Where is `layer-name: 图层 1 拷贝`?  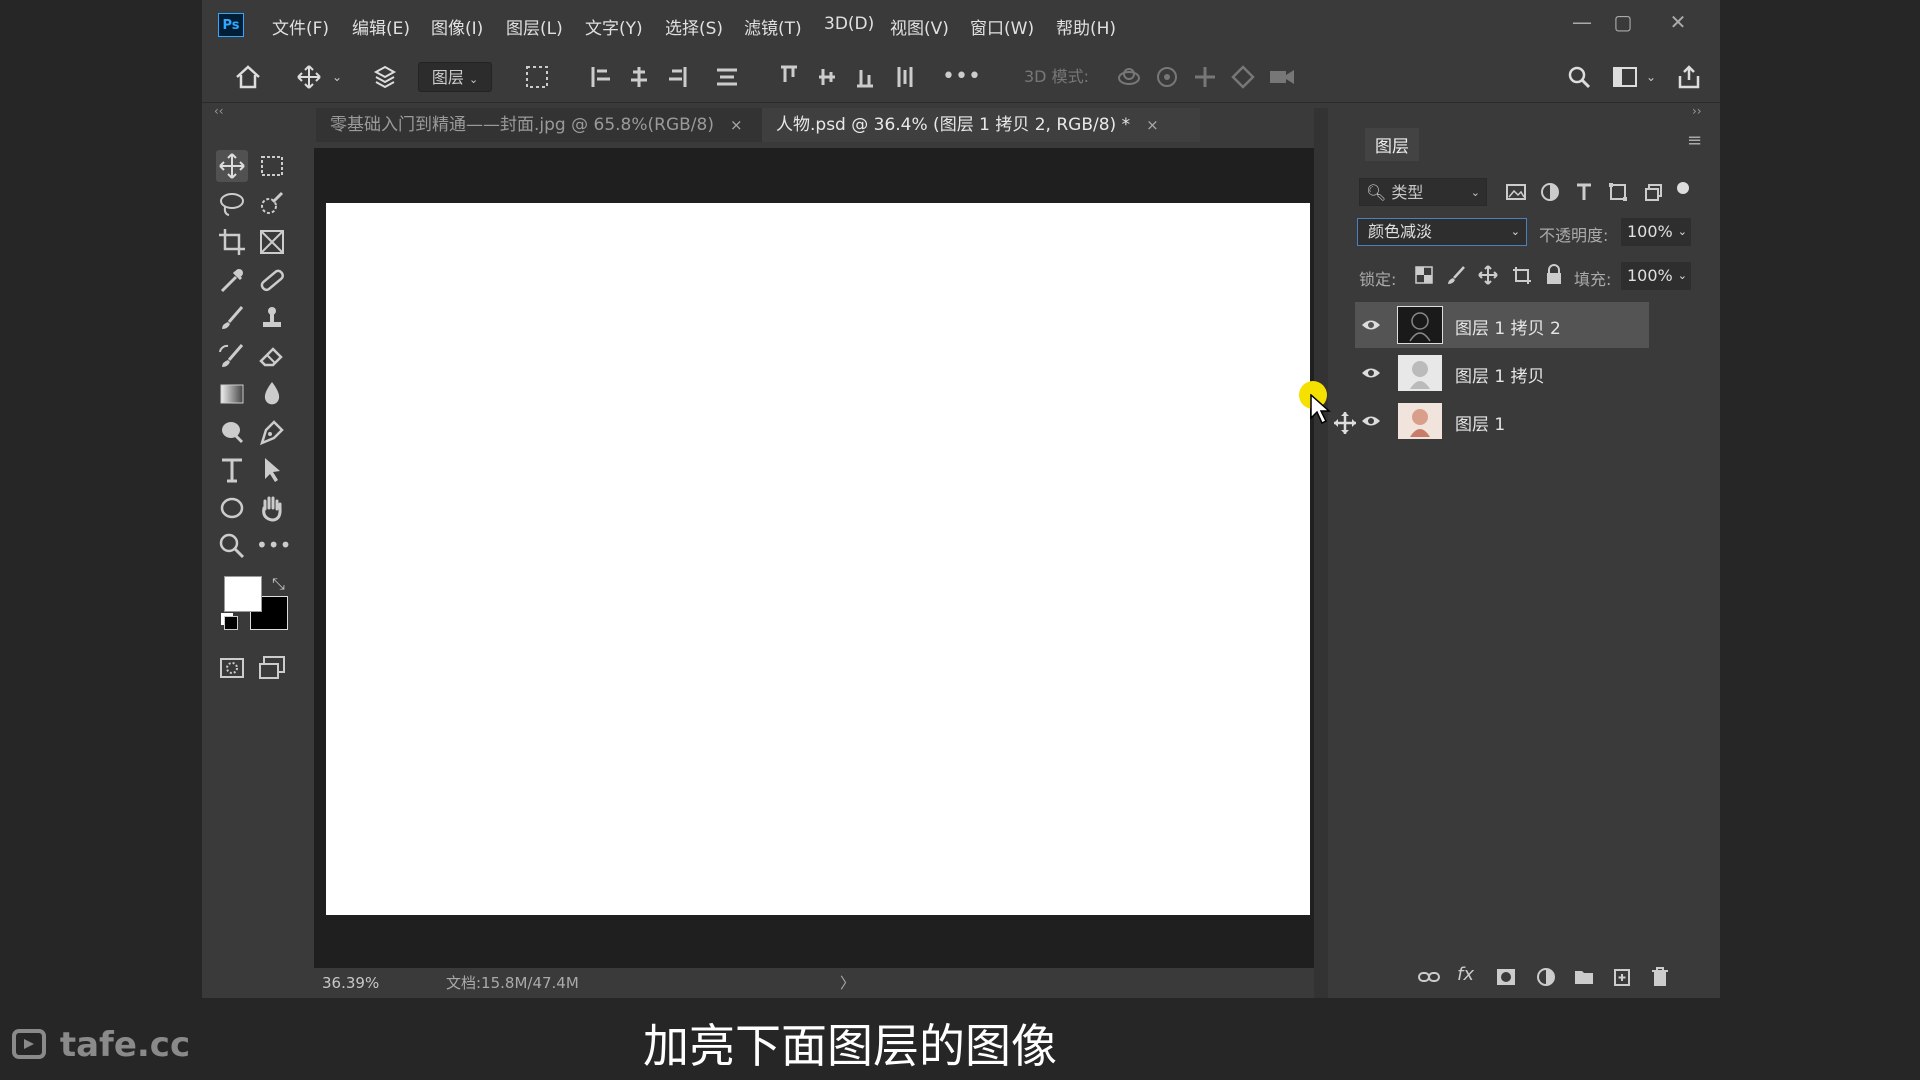 layer-name: 图层 1 拷贝 is located at coordinates (1500, 374).